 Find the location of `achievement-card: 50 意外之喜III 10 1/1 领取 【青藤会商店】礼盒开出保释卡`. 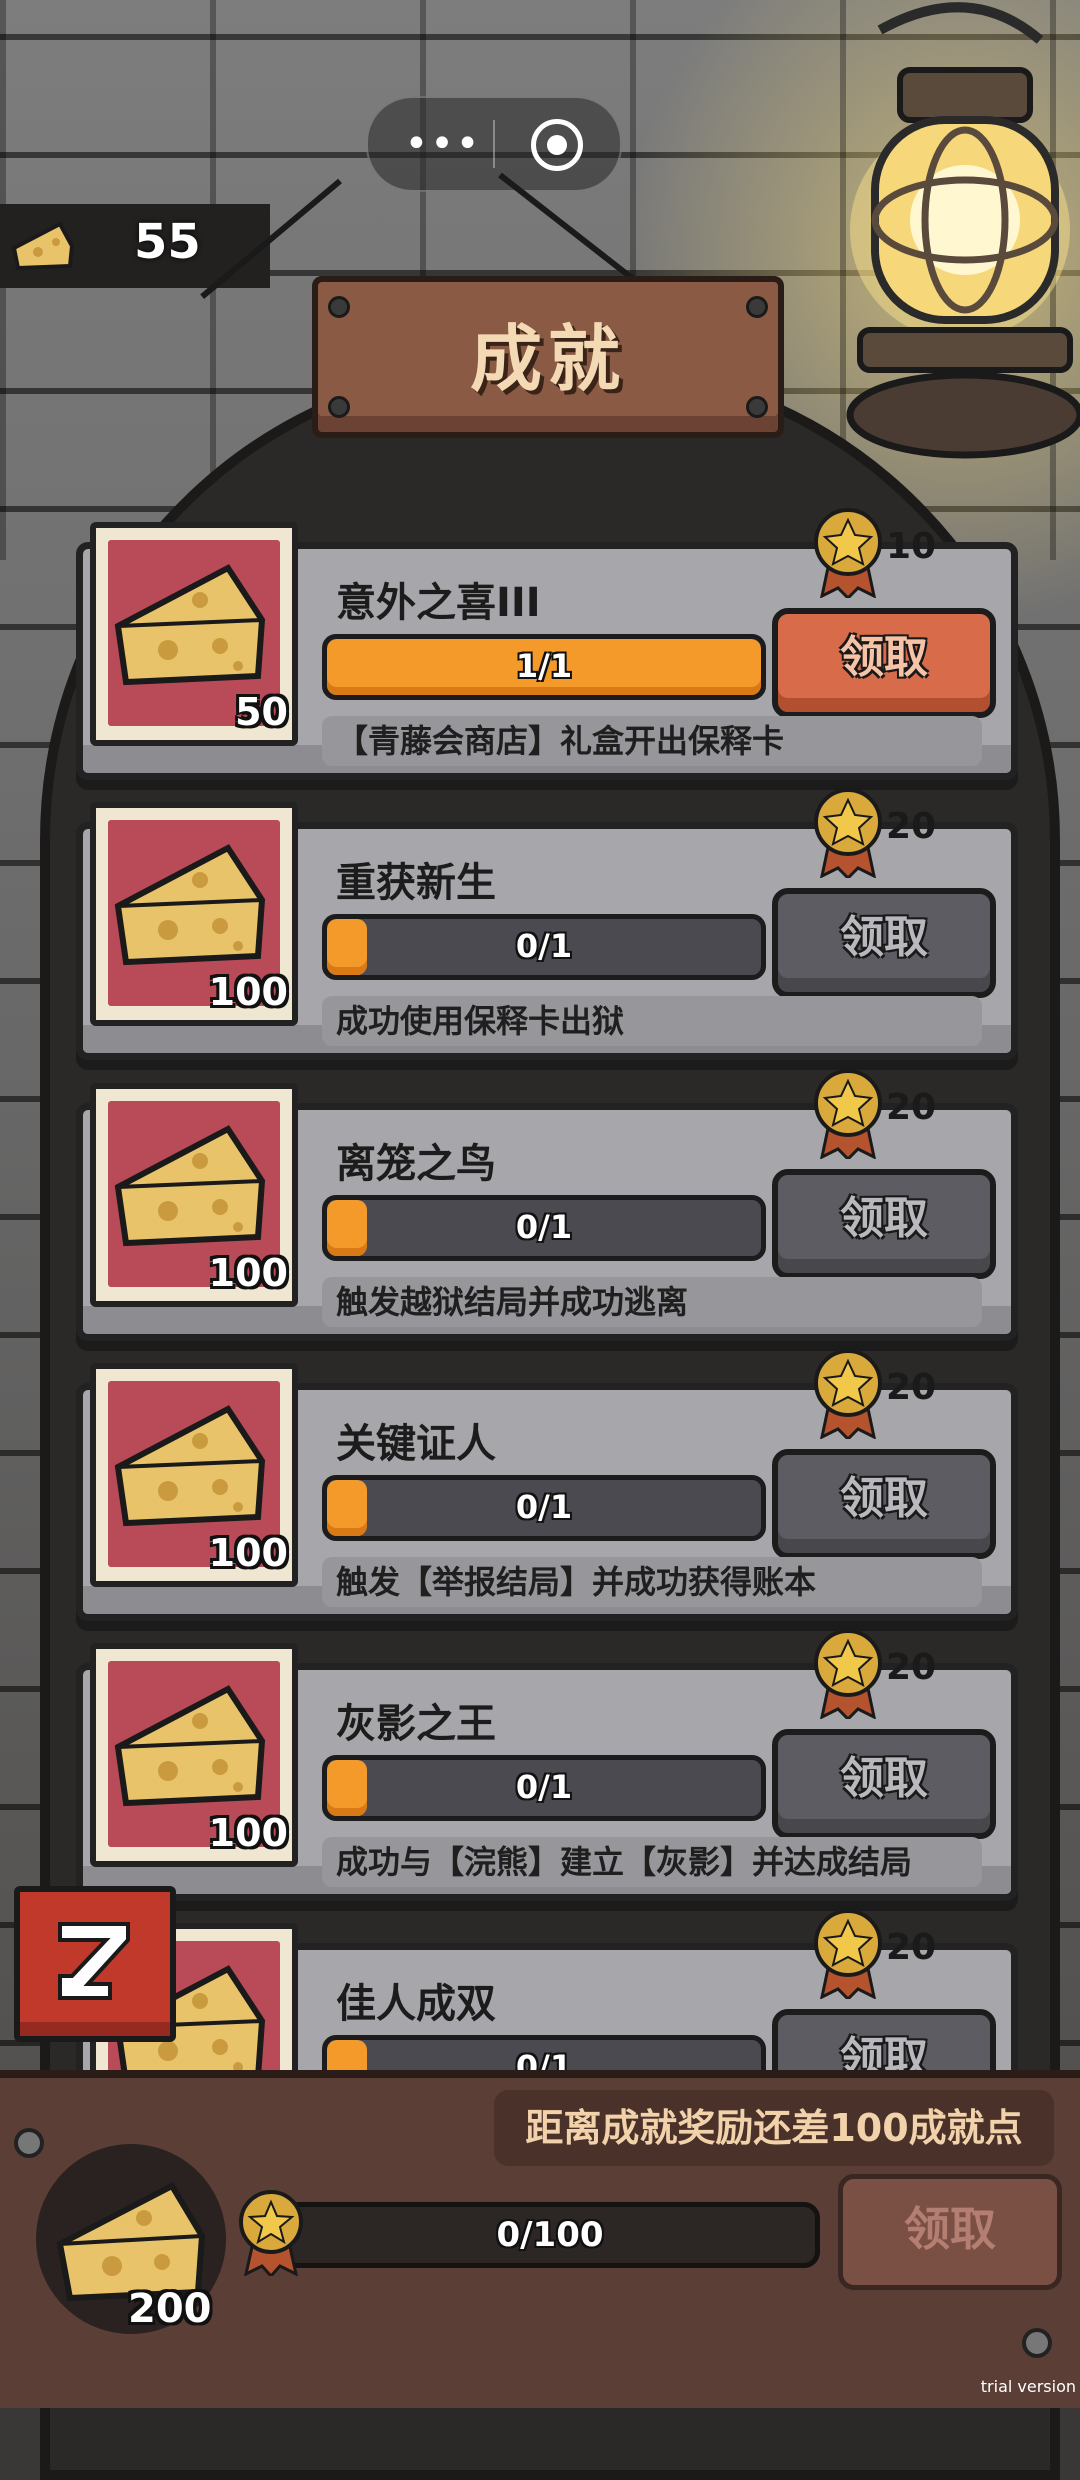

achievement-card: 50 意外之喜III 10 1/1 领取 【青藤会商店】礼盒开出保释卡 is located at coordinates (547, 644).